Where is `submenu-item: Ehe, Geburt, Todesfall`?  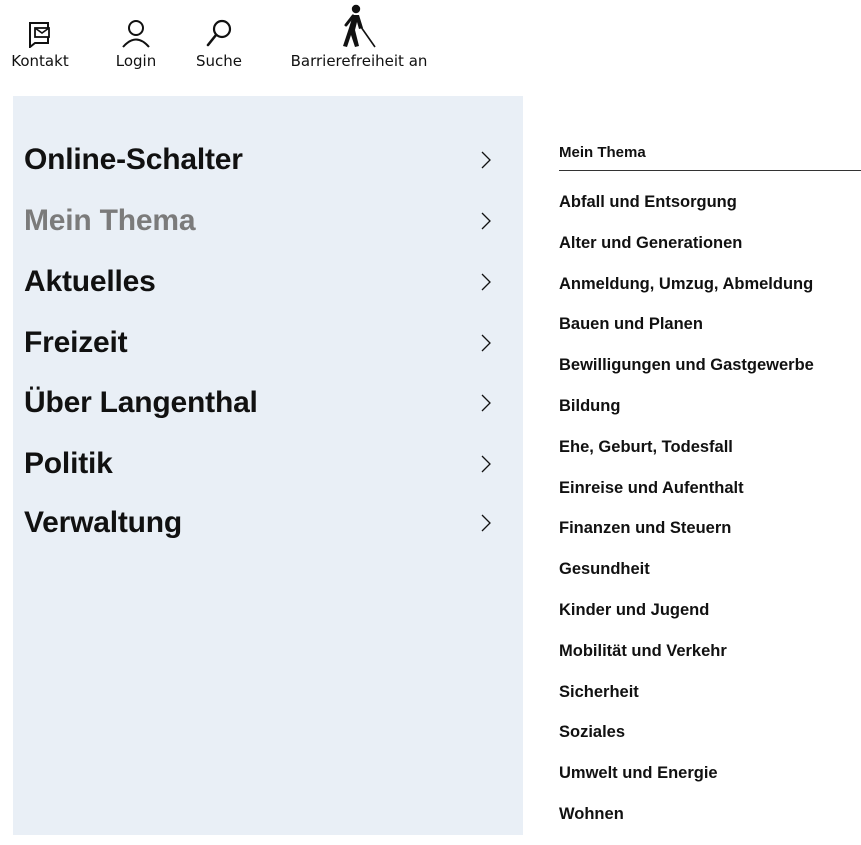
submenu-item: Ehe, Geburt, Todesfall is located at coordinates (686, 457).